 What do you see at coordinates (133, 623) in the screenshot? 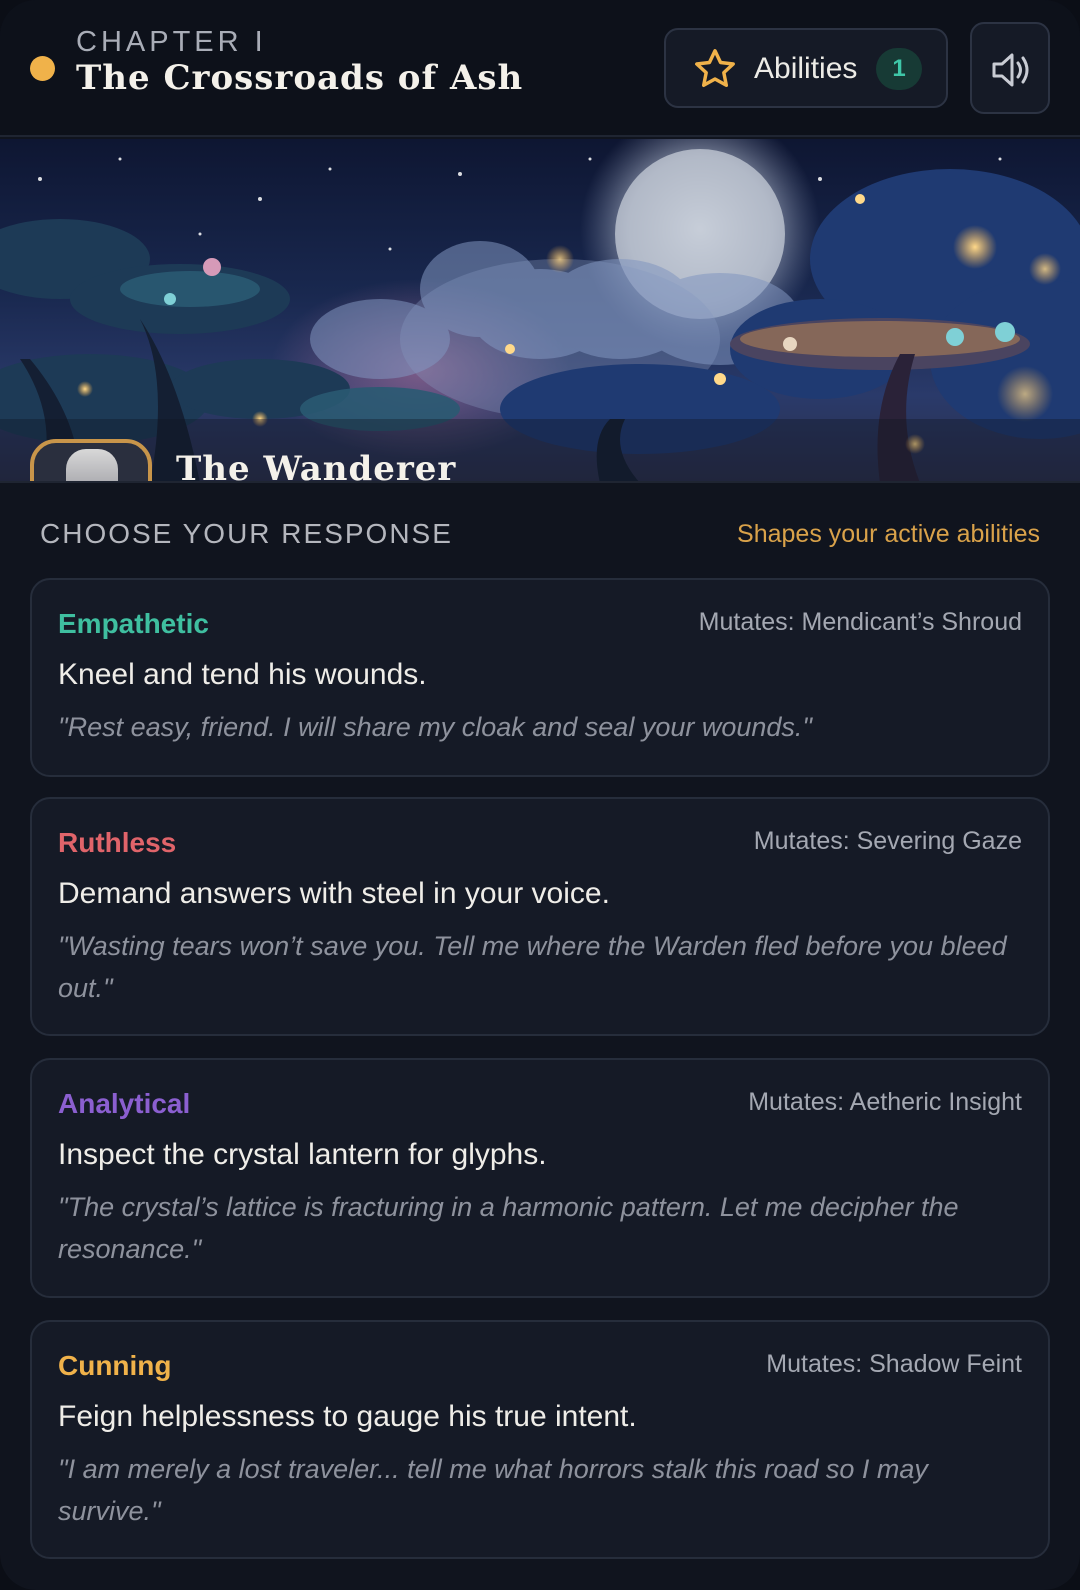
I see `response-tone: Empathetic` at bounding box center [133, 623].